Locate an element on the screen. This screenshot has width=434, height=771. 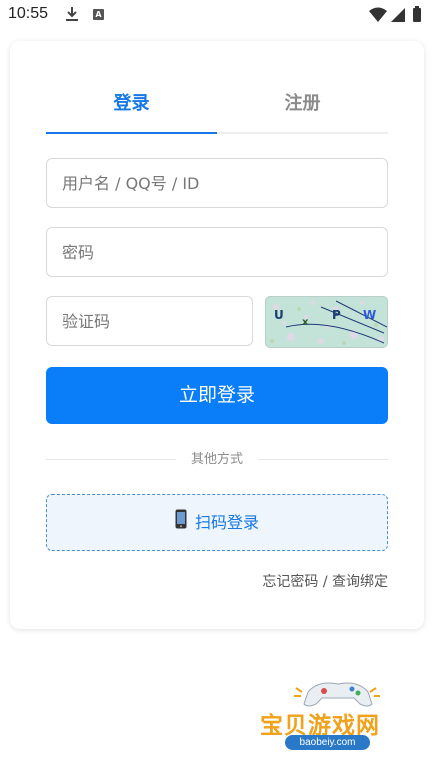
wifi-icon is located at coordinates (378, 14).